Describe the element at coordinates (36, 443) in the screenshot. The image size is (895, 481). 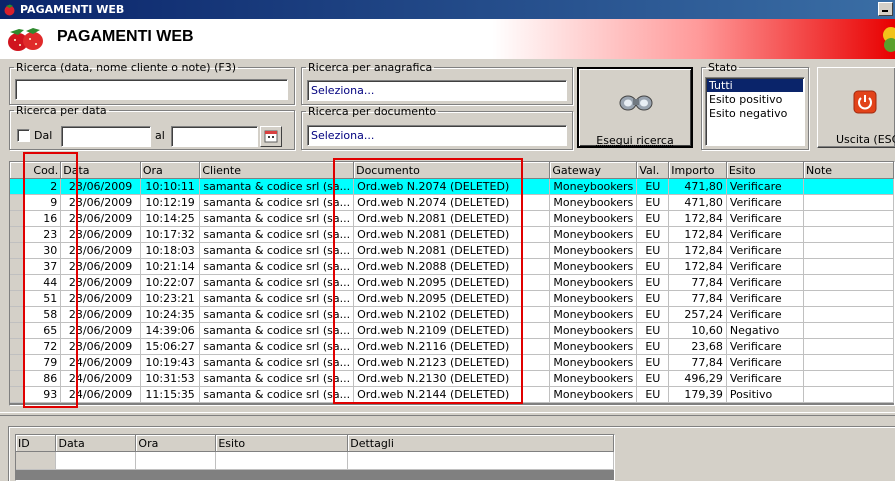
I see `details-header-id: ID` at that location.